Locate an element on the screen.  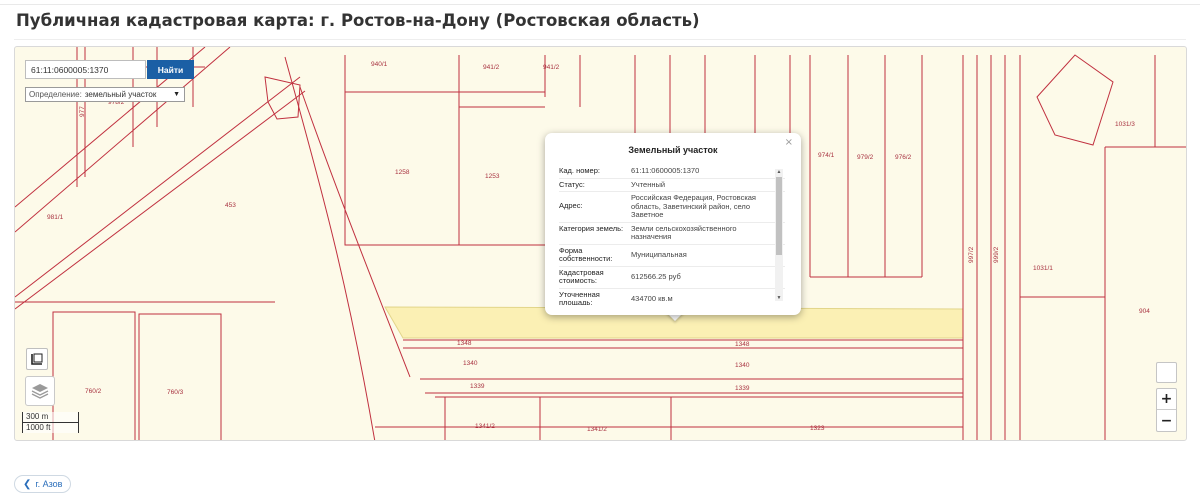
detail-row-area: Уточненная площадь: 434700 кв.м is located at coordinates (672, 297).